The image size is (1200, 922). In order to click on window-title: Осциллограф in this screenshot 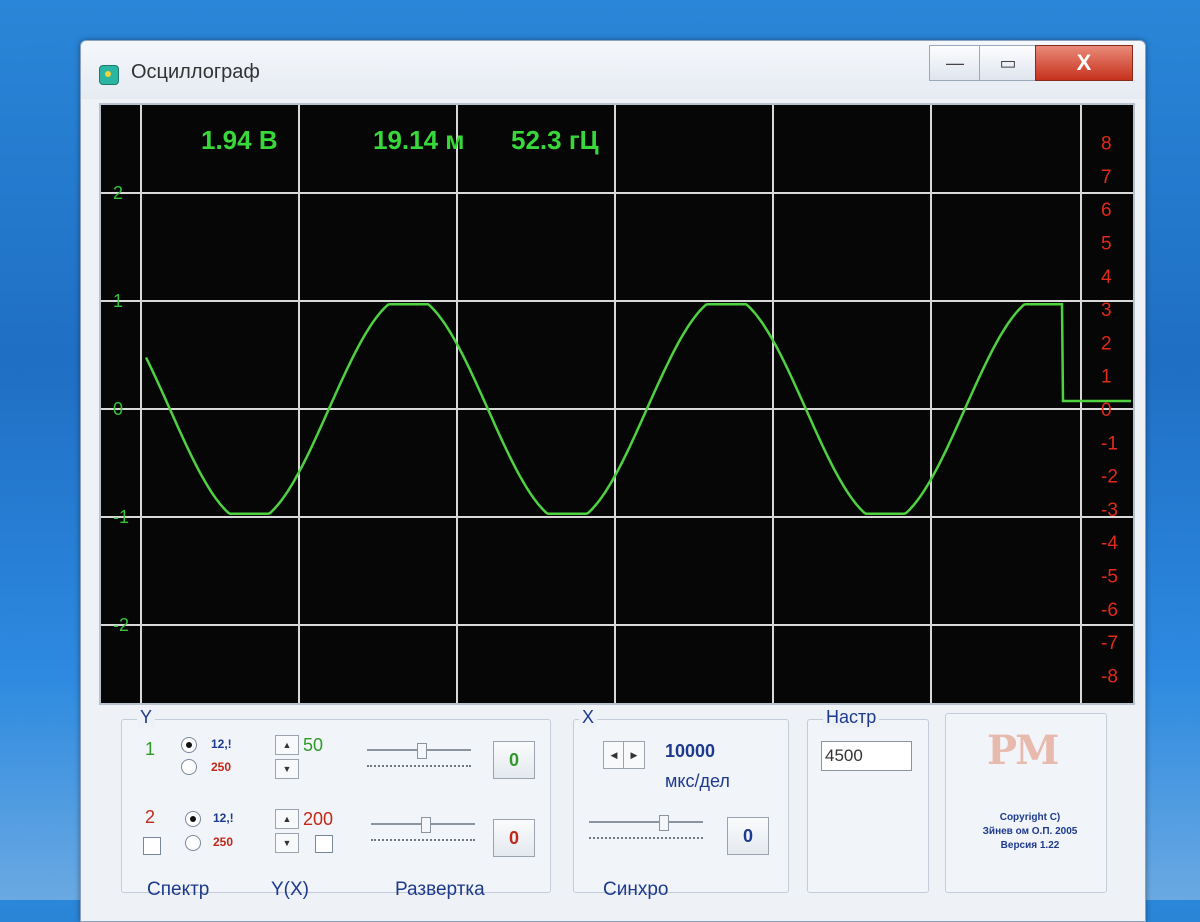, I will do `click(195, 72)`.